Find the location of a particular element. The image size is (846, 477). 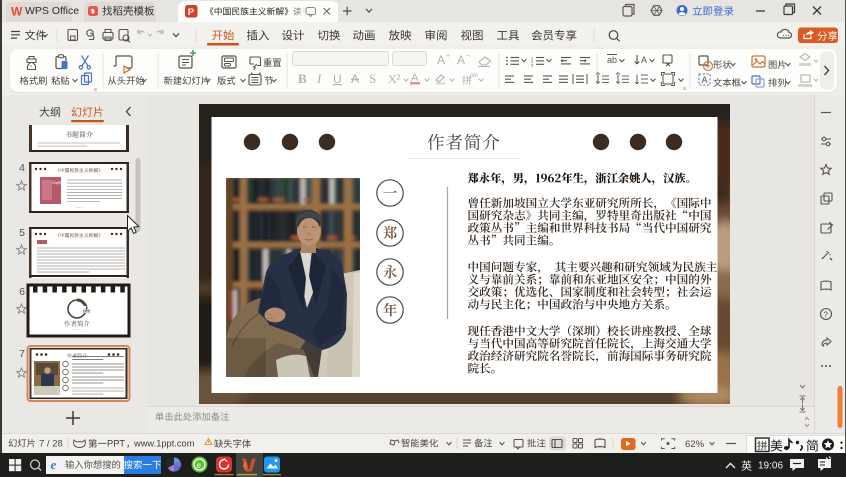

svg-text: 6 is located at coordinates (22, 292).